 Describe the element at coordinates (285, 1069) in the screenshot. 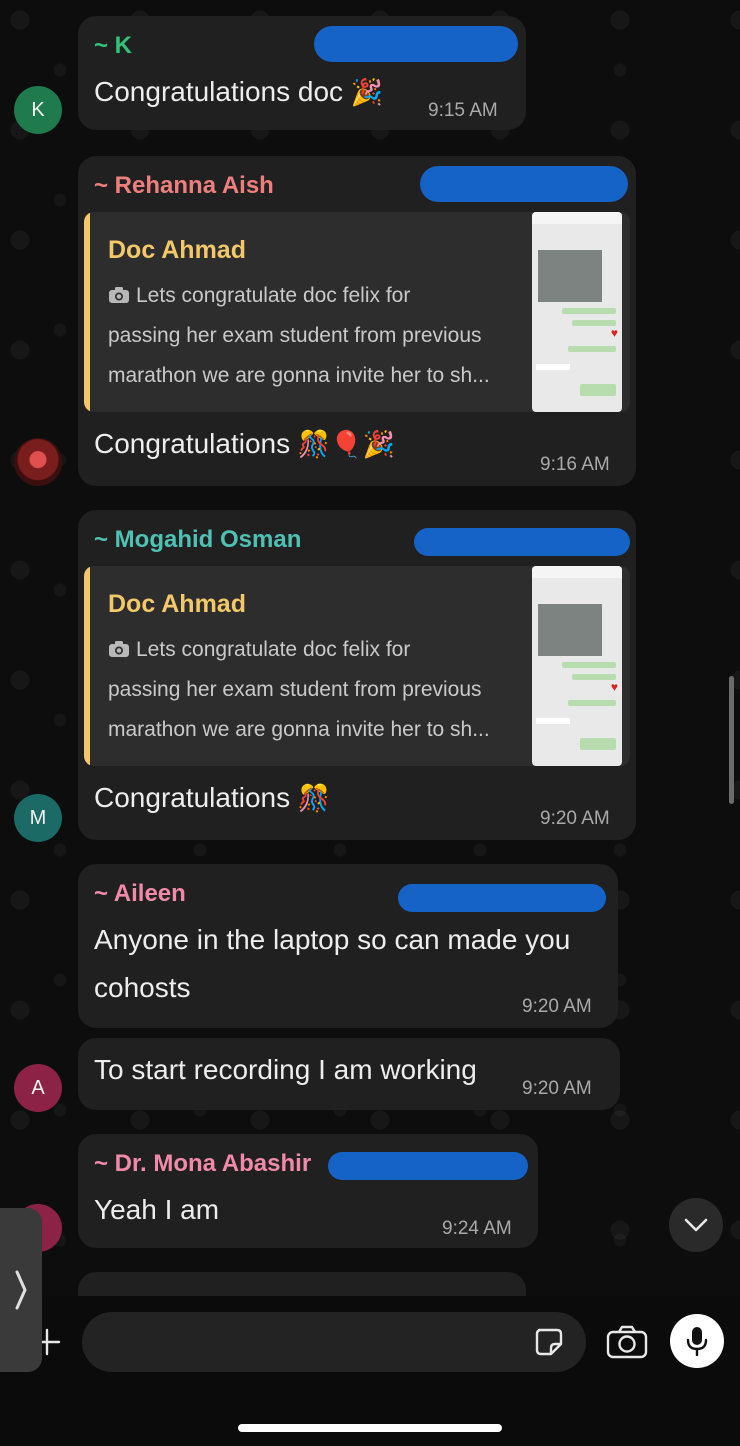

I see `message-text: To start recording I am working` at that location.